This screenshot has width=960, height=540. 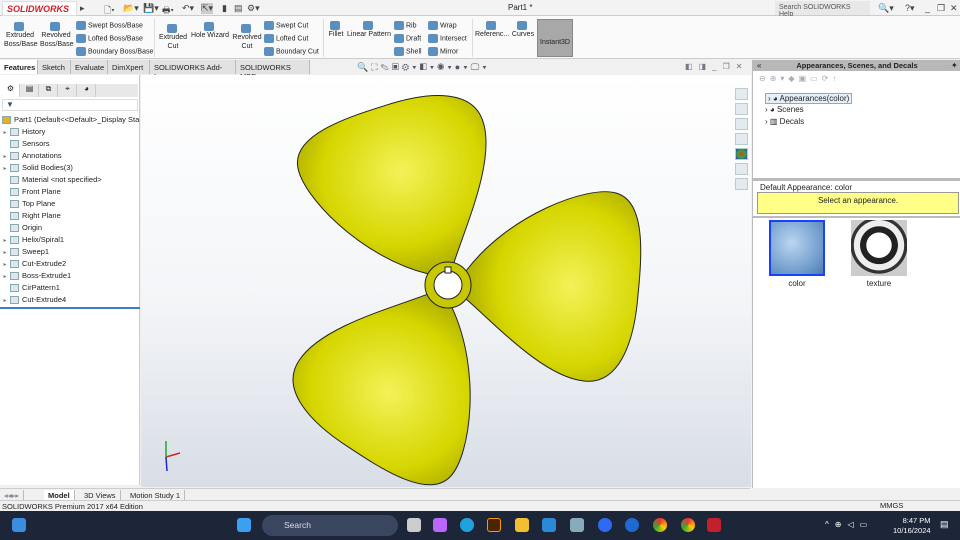 What do you see at coordinates (20, 35) in the screenshot?
I see `extruded-boss-button: Extruded Boss/Base` at bounding box center [20, 35].